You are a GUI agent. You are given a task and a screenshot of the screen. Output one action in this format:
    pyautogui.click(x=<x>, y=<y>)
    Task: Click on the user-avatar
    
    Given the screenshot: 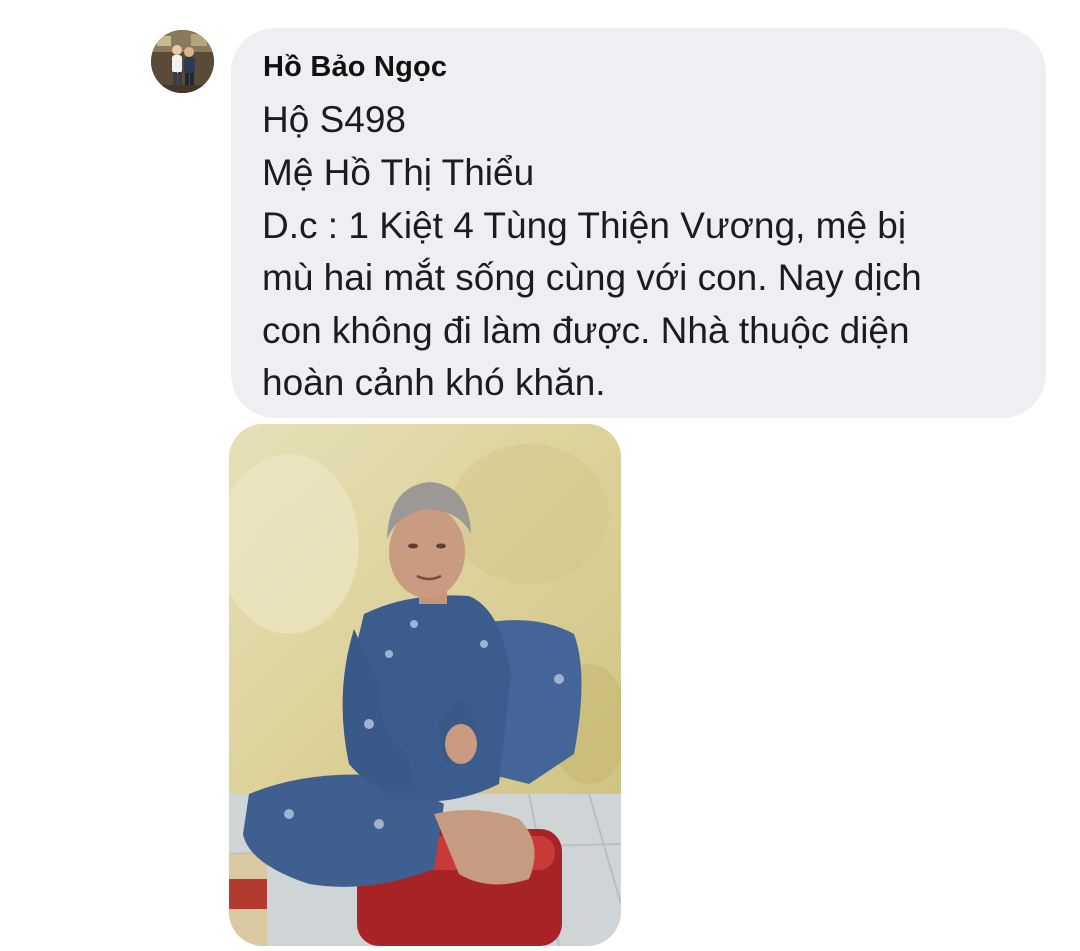 What is the action you would take?
    pyautogui.click(x=182, y=61)
    